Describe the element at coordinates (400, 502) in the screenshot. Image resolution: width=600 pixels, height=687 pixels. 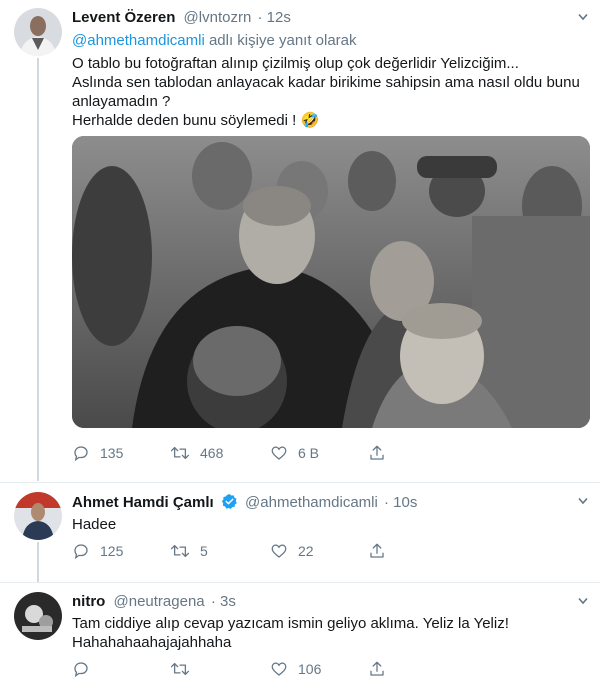
I see `timestamp: · 10s` at that location.